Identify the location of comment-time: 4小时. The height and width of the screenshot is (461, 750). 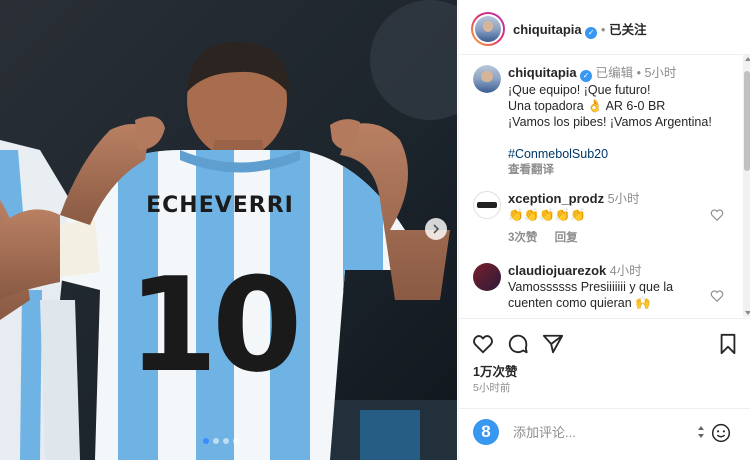
(625, 271).